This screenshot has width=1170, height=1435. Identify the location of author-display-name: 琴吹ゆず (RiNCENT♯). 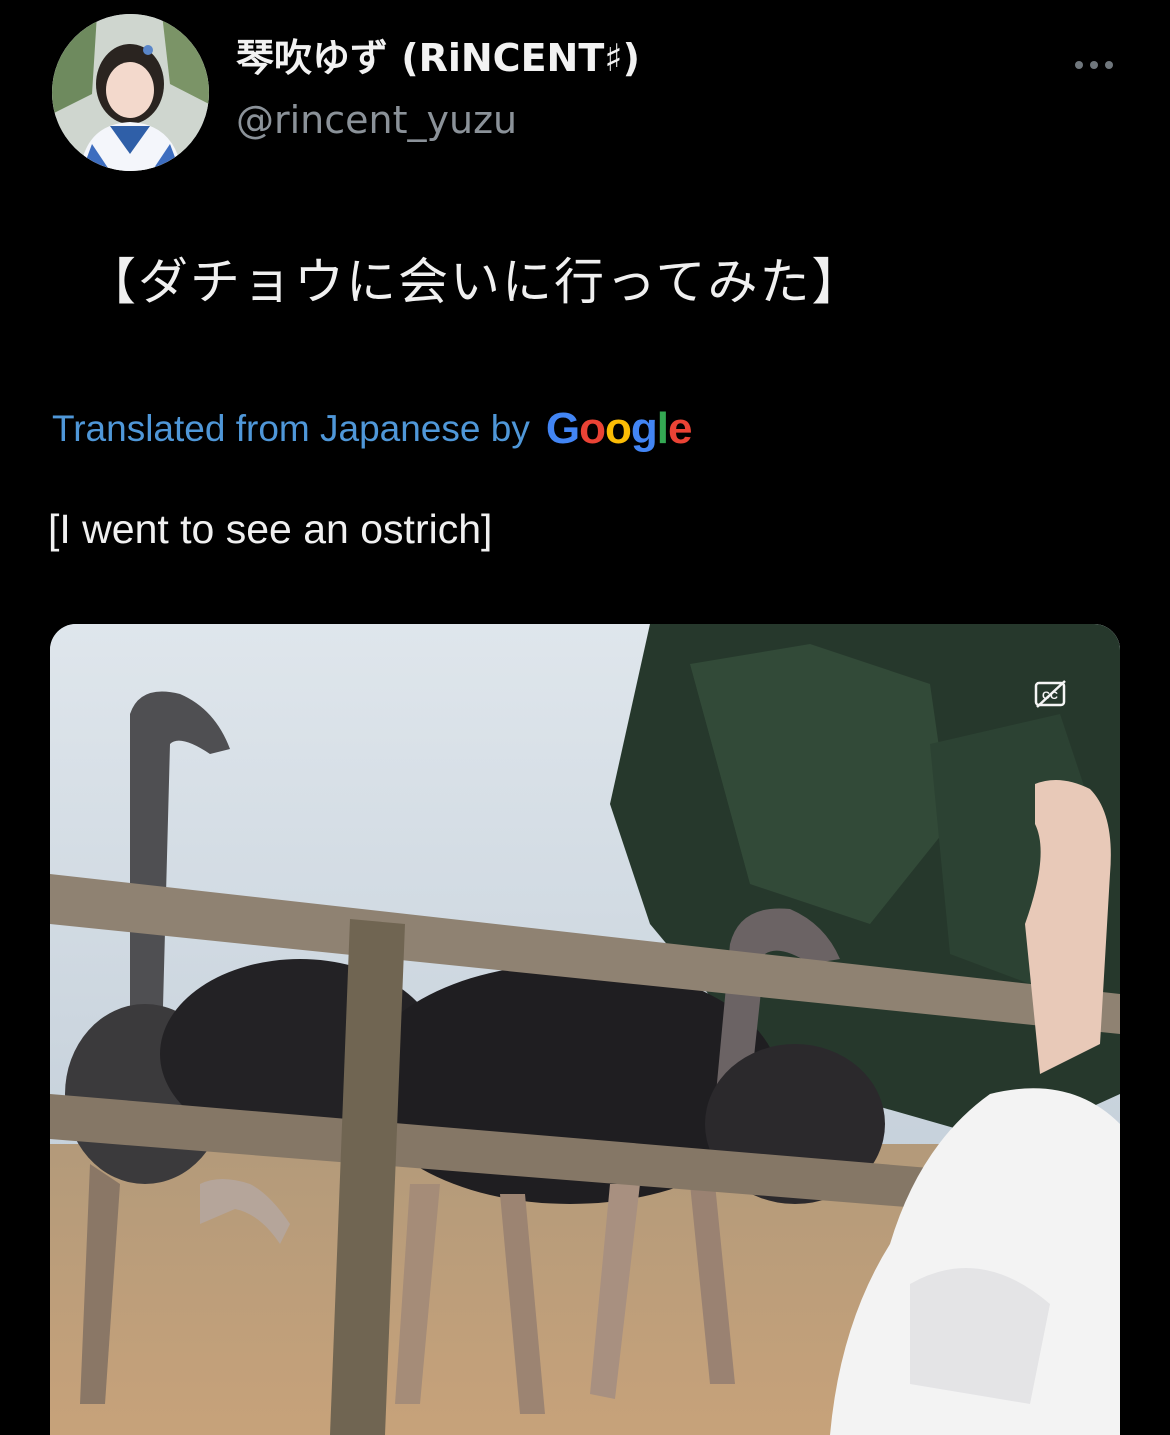
(438, 59).